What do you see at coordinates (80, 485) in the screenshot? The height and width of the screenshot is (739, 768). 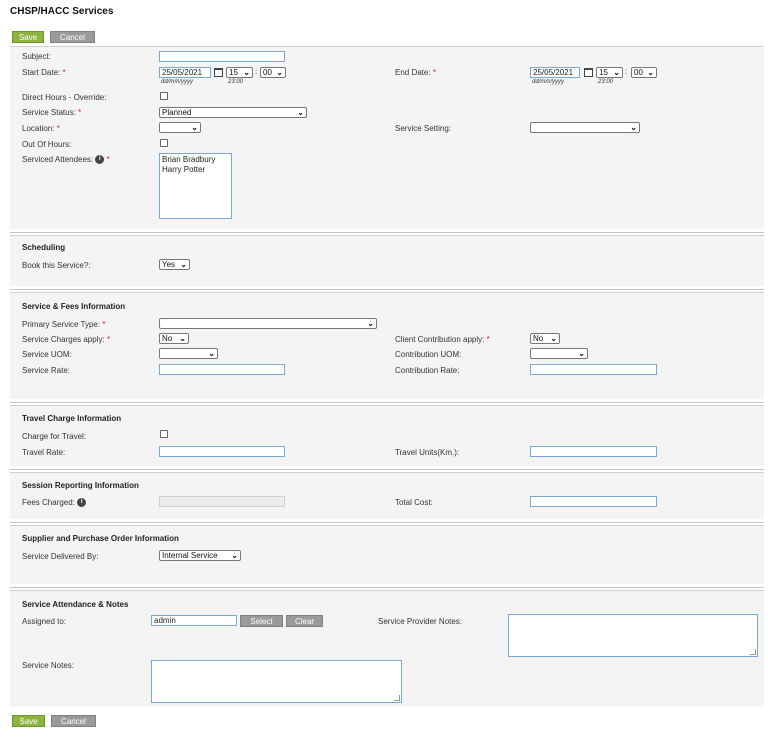 I see `session-title: Session Reporting Information` at bounding box center [80, 485].